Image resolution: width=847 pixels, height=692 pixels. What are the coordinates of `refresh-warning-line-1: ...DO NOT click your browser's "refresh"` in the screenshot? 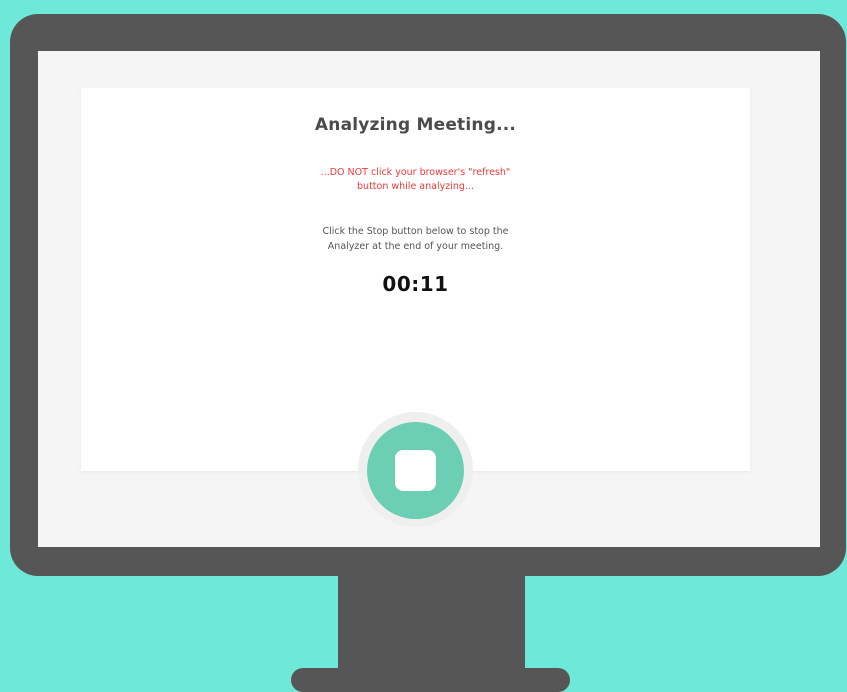 It's located at (415, 172).